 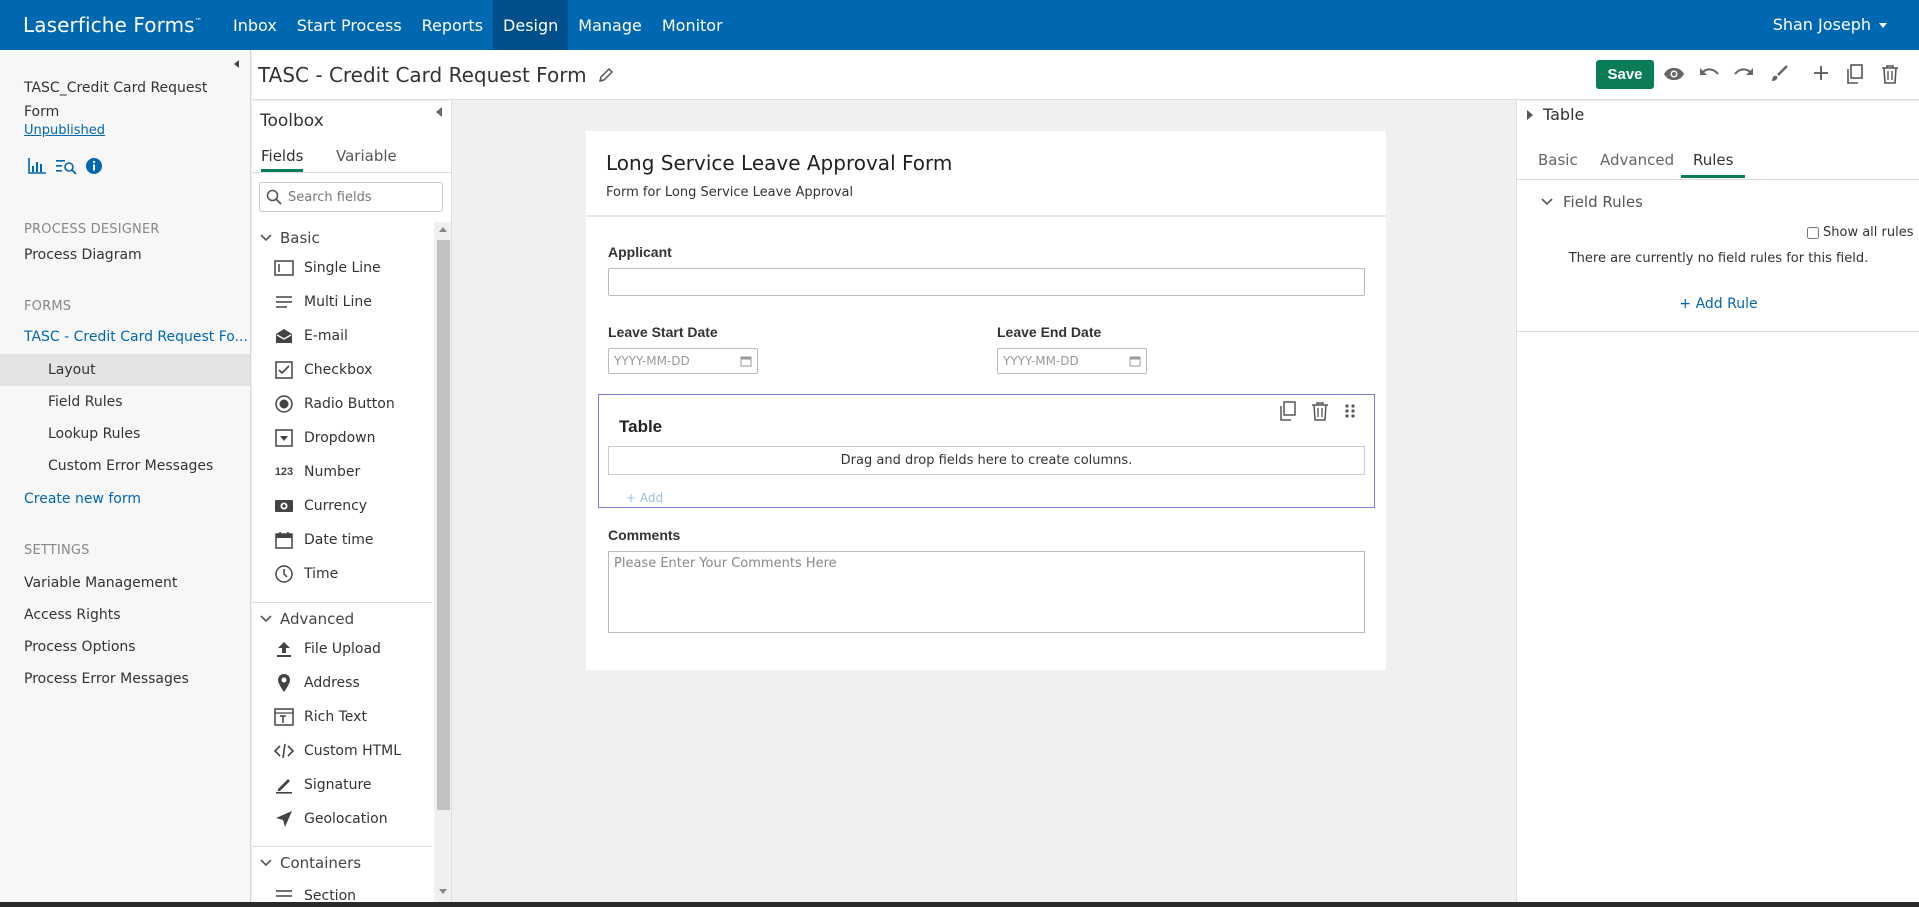 I want to click on nav-monitor: Monitor, so click(x=692, y=25).